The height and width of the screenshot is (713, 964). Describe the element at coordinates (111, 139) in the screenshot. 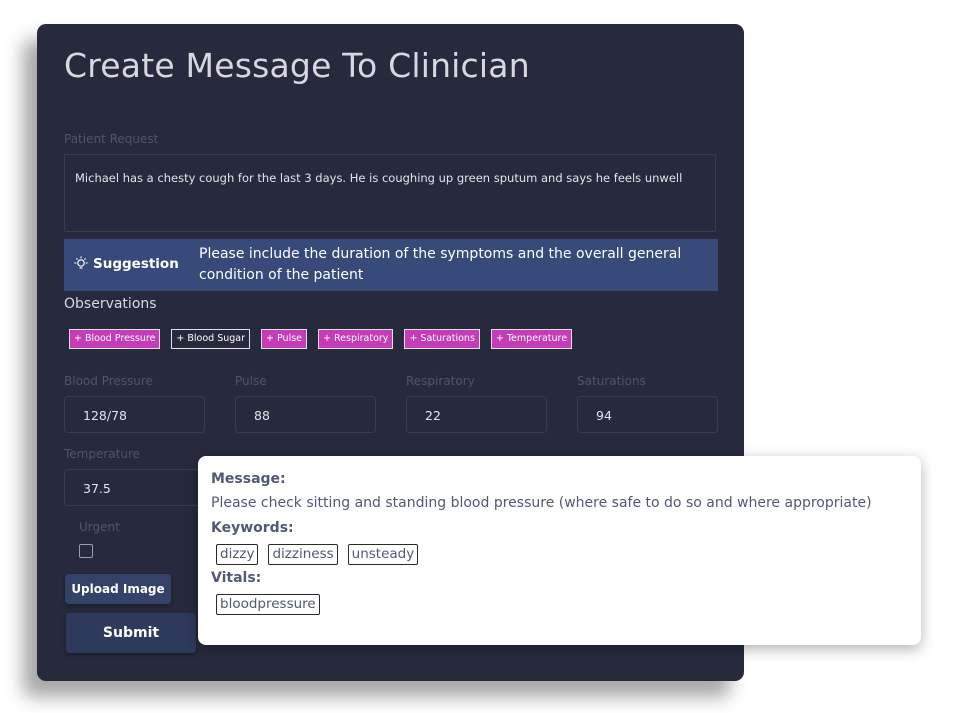

I see `patient-request-label: Patient Request` at that location.